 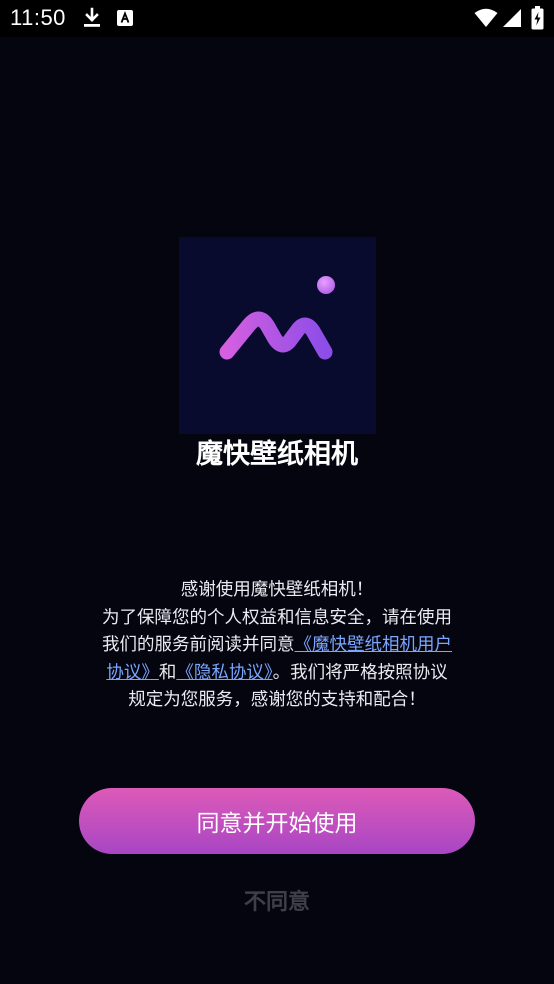 What do you see at coordinates (537, 18) in the screenshot?
I see `battery-charging-icon` at bounding box center [537, 18].